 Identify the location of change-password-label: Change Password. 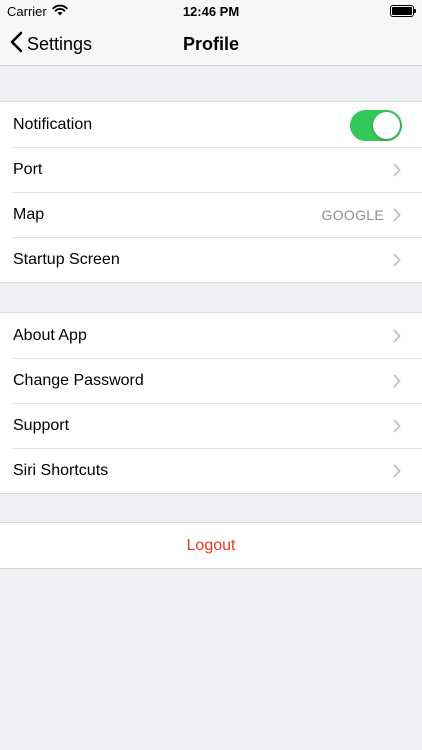
(78, 380).